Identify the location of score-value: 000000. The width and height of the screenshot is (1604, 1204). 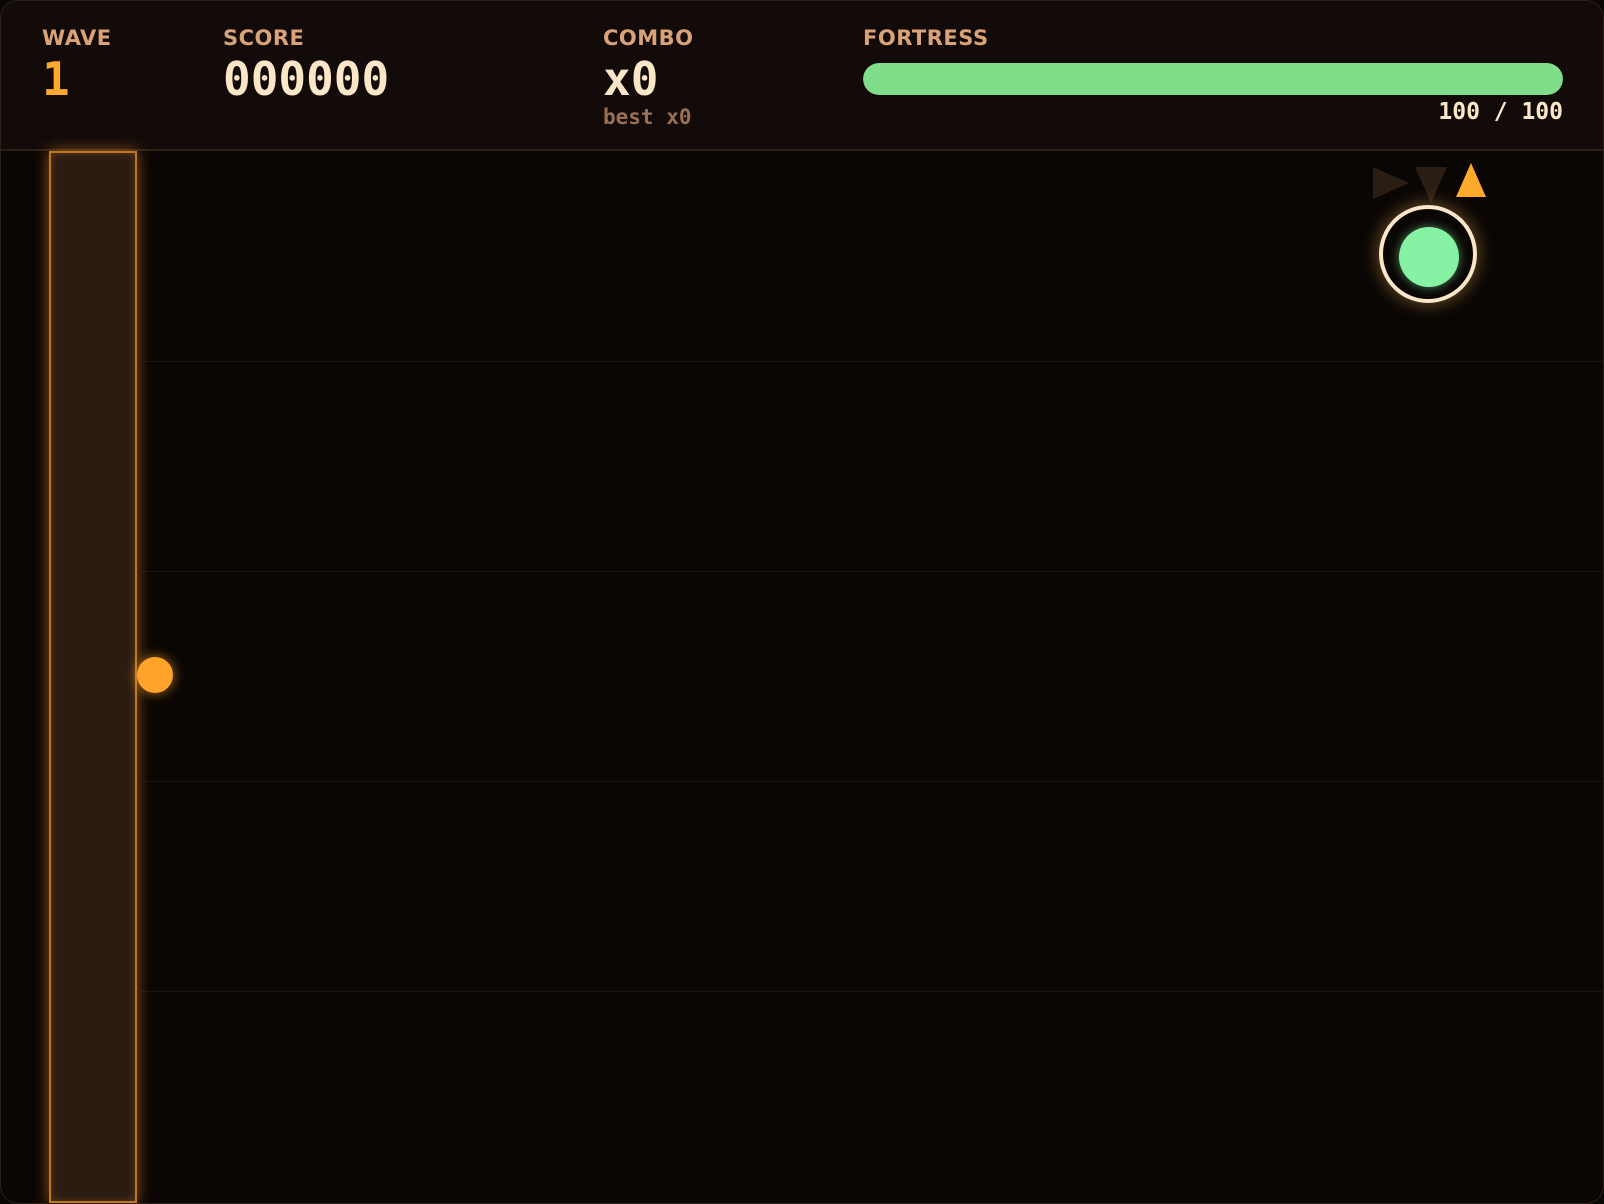
(306, 79).